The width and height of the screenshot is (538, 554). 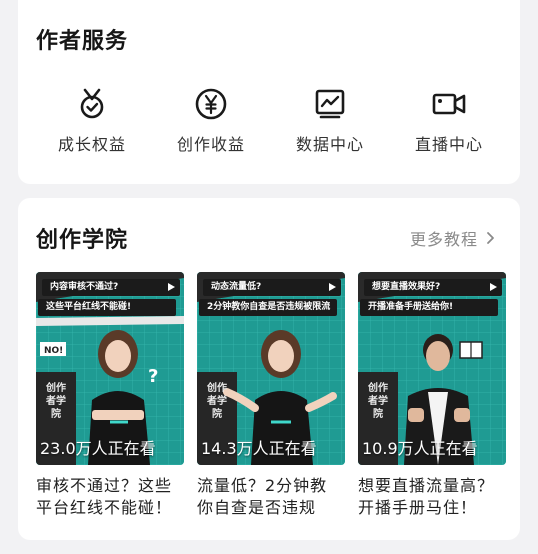 I want to click on banner-text: 动态流量低?, so click(x=236, y=287).